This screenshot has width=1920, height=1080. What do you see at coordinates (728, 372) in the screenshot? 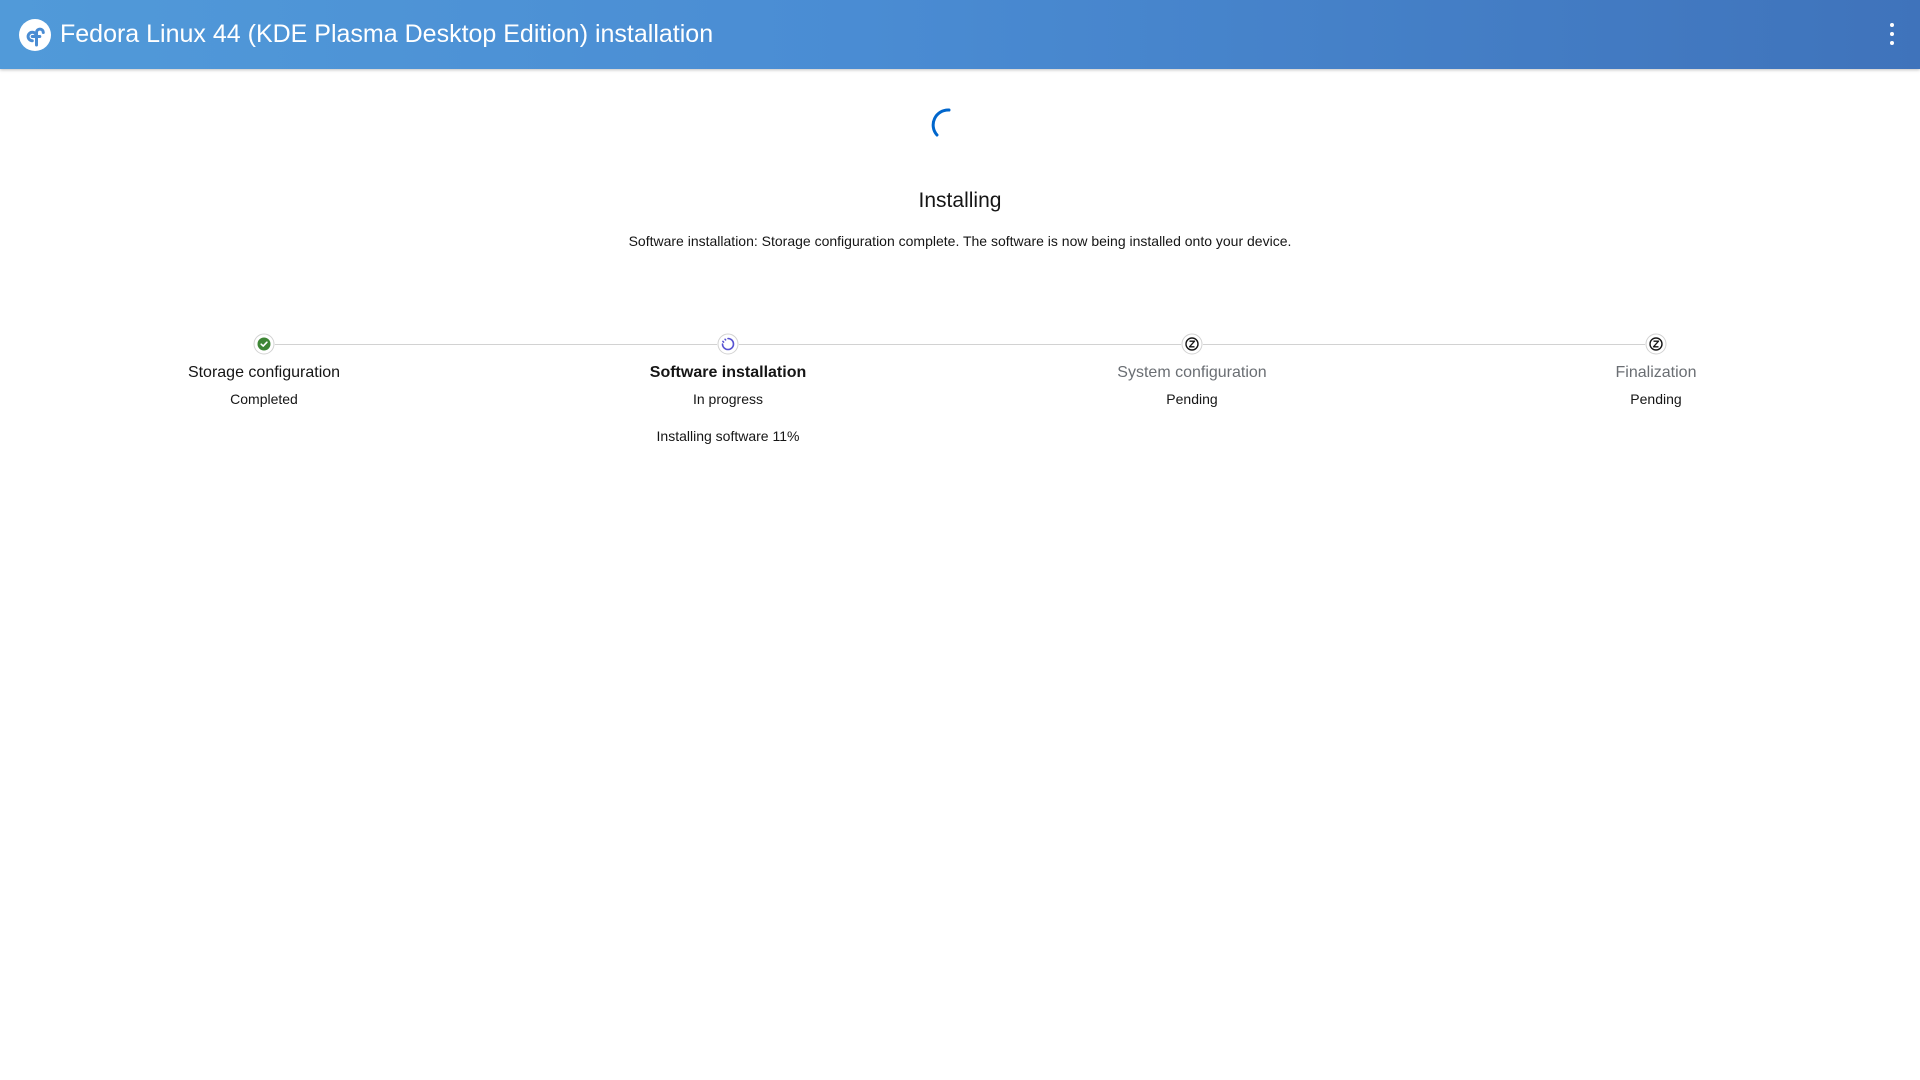
I see `step-title: Software installation` at bounding box center [728, 372].